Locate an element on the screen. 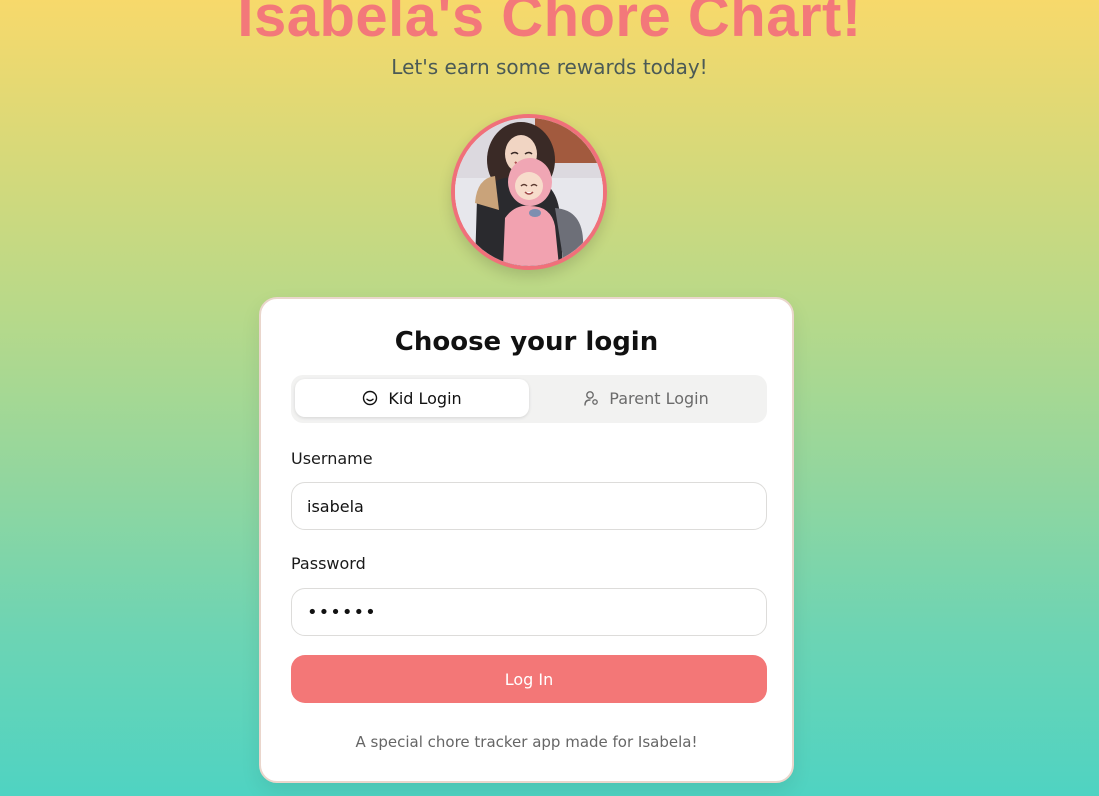 The width and height of the screenshot is (1099, 796). avatar-photo is located at coordinates (529, 192).